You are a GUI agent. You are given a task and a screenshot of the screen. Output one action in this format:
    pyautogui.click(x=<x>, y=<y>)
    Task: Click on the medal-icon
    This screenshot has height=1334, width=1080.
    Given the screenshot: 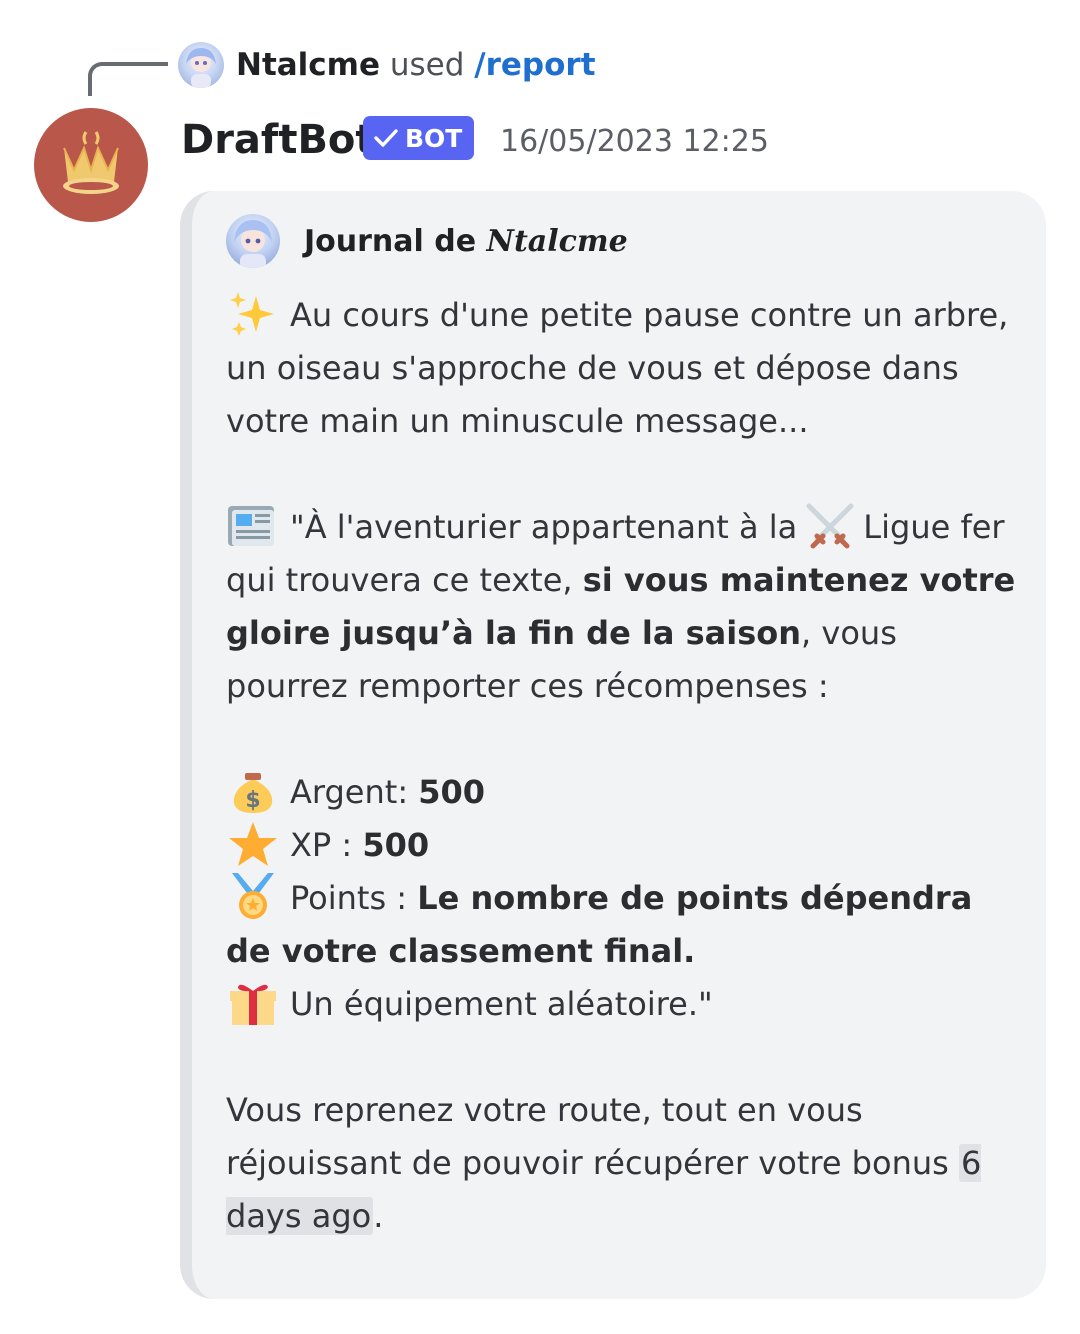 What is the action you would take?
    pyautogui.click(x=253, y=897)
    